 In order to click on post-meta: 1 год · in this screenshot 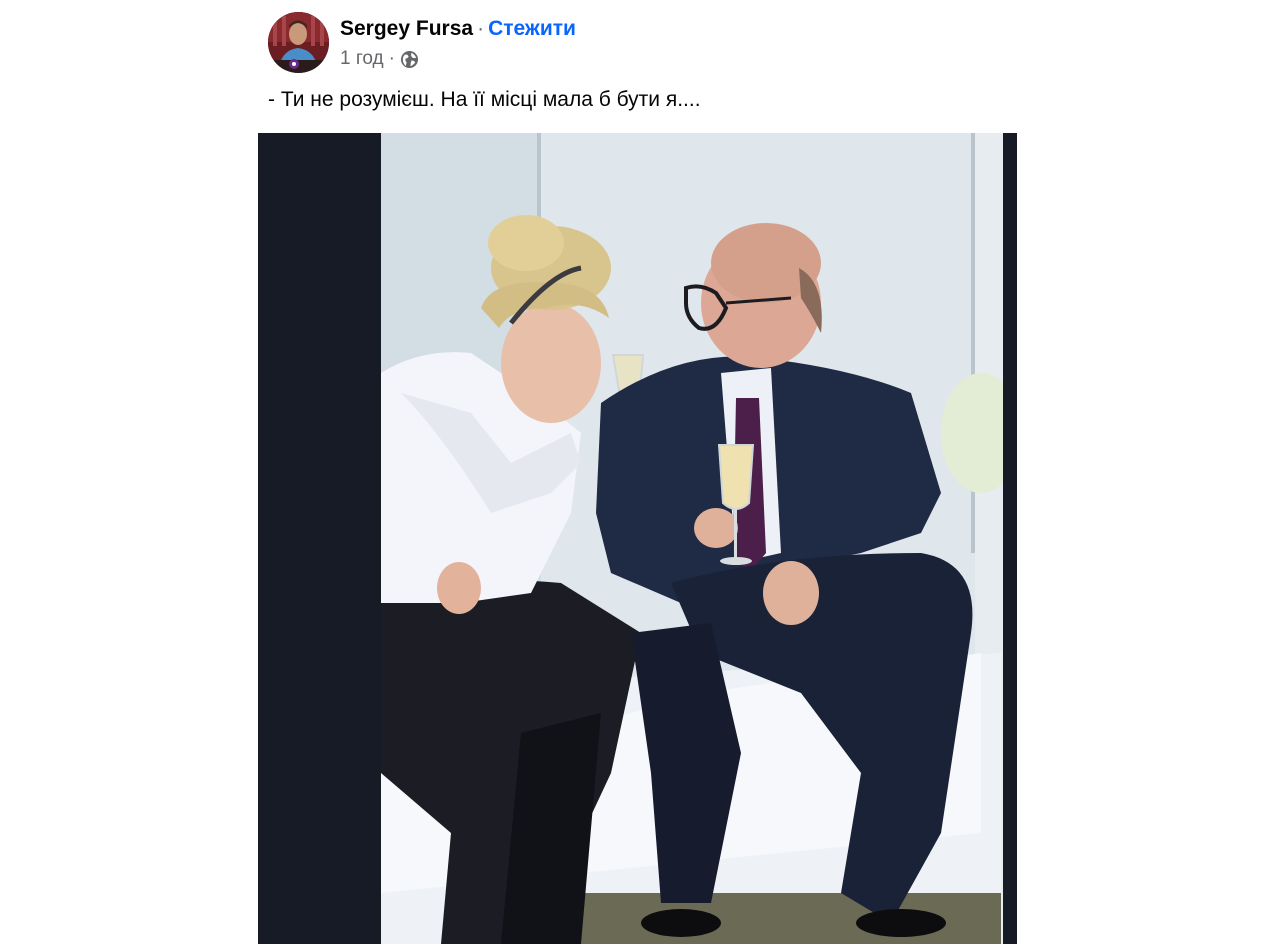, I will do `click(379, 59)`.